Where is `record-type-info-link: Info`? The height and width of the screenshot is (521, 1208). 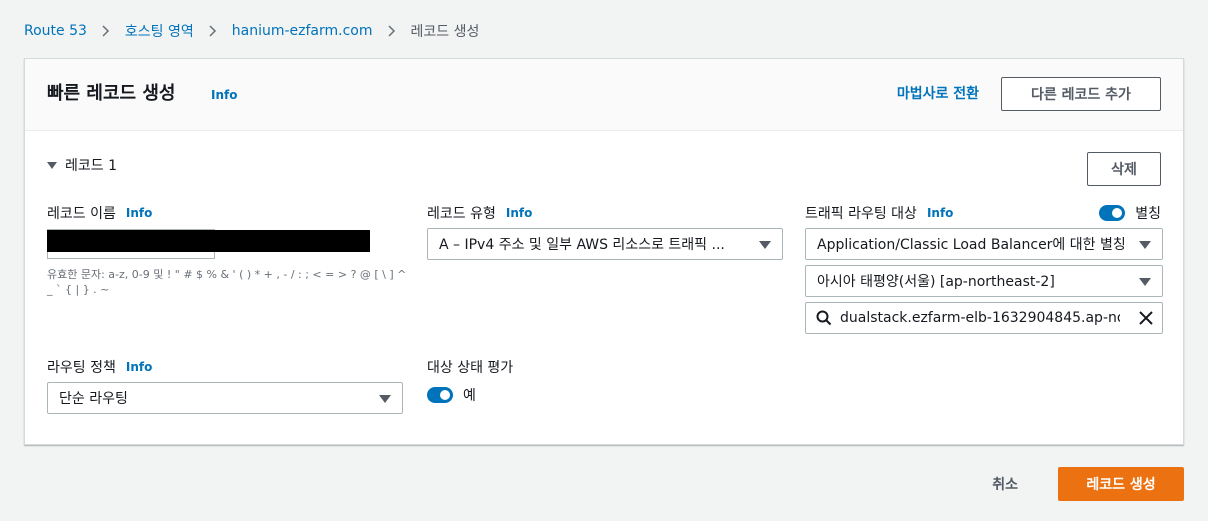
record-type-info-link: Info is located at coordinates (519, 213).